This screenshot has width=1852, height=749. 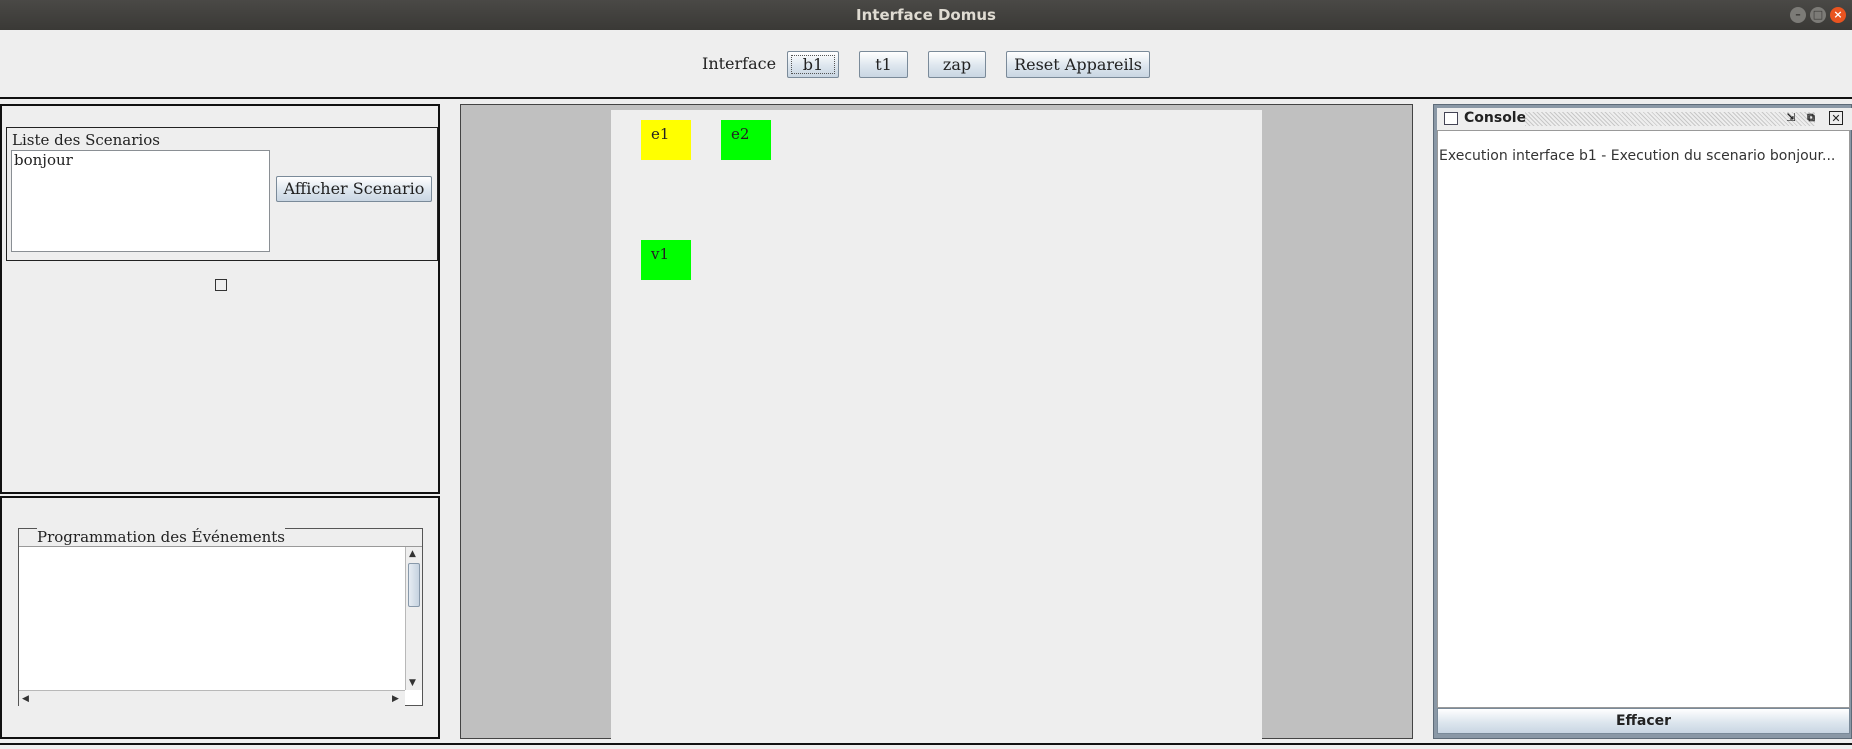 What do you see at coordinates (414, 585) in the screenshot?
I see `scroll-thumb` at bounding box center [414, 585].